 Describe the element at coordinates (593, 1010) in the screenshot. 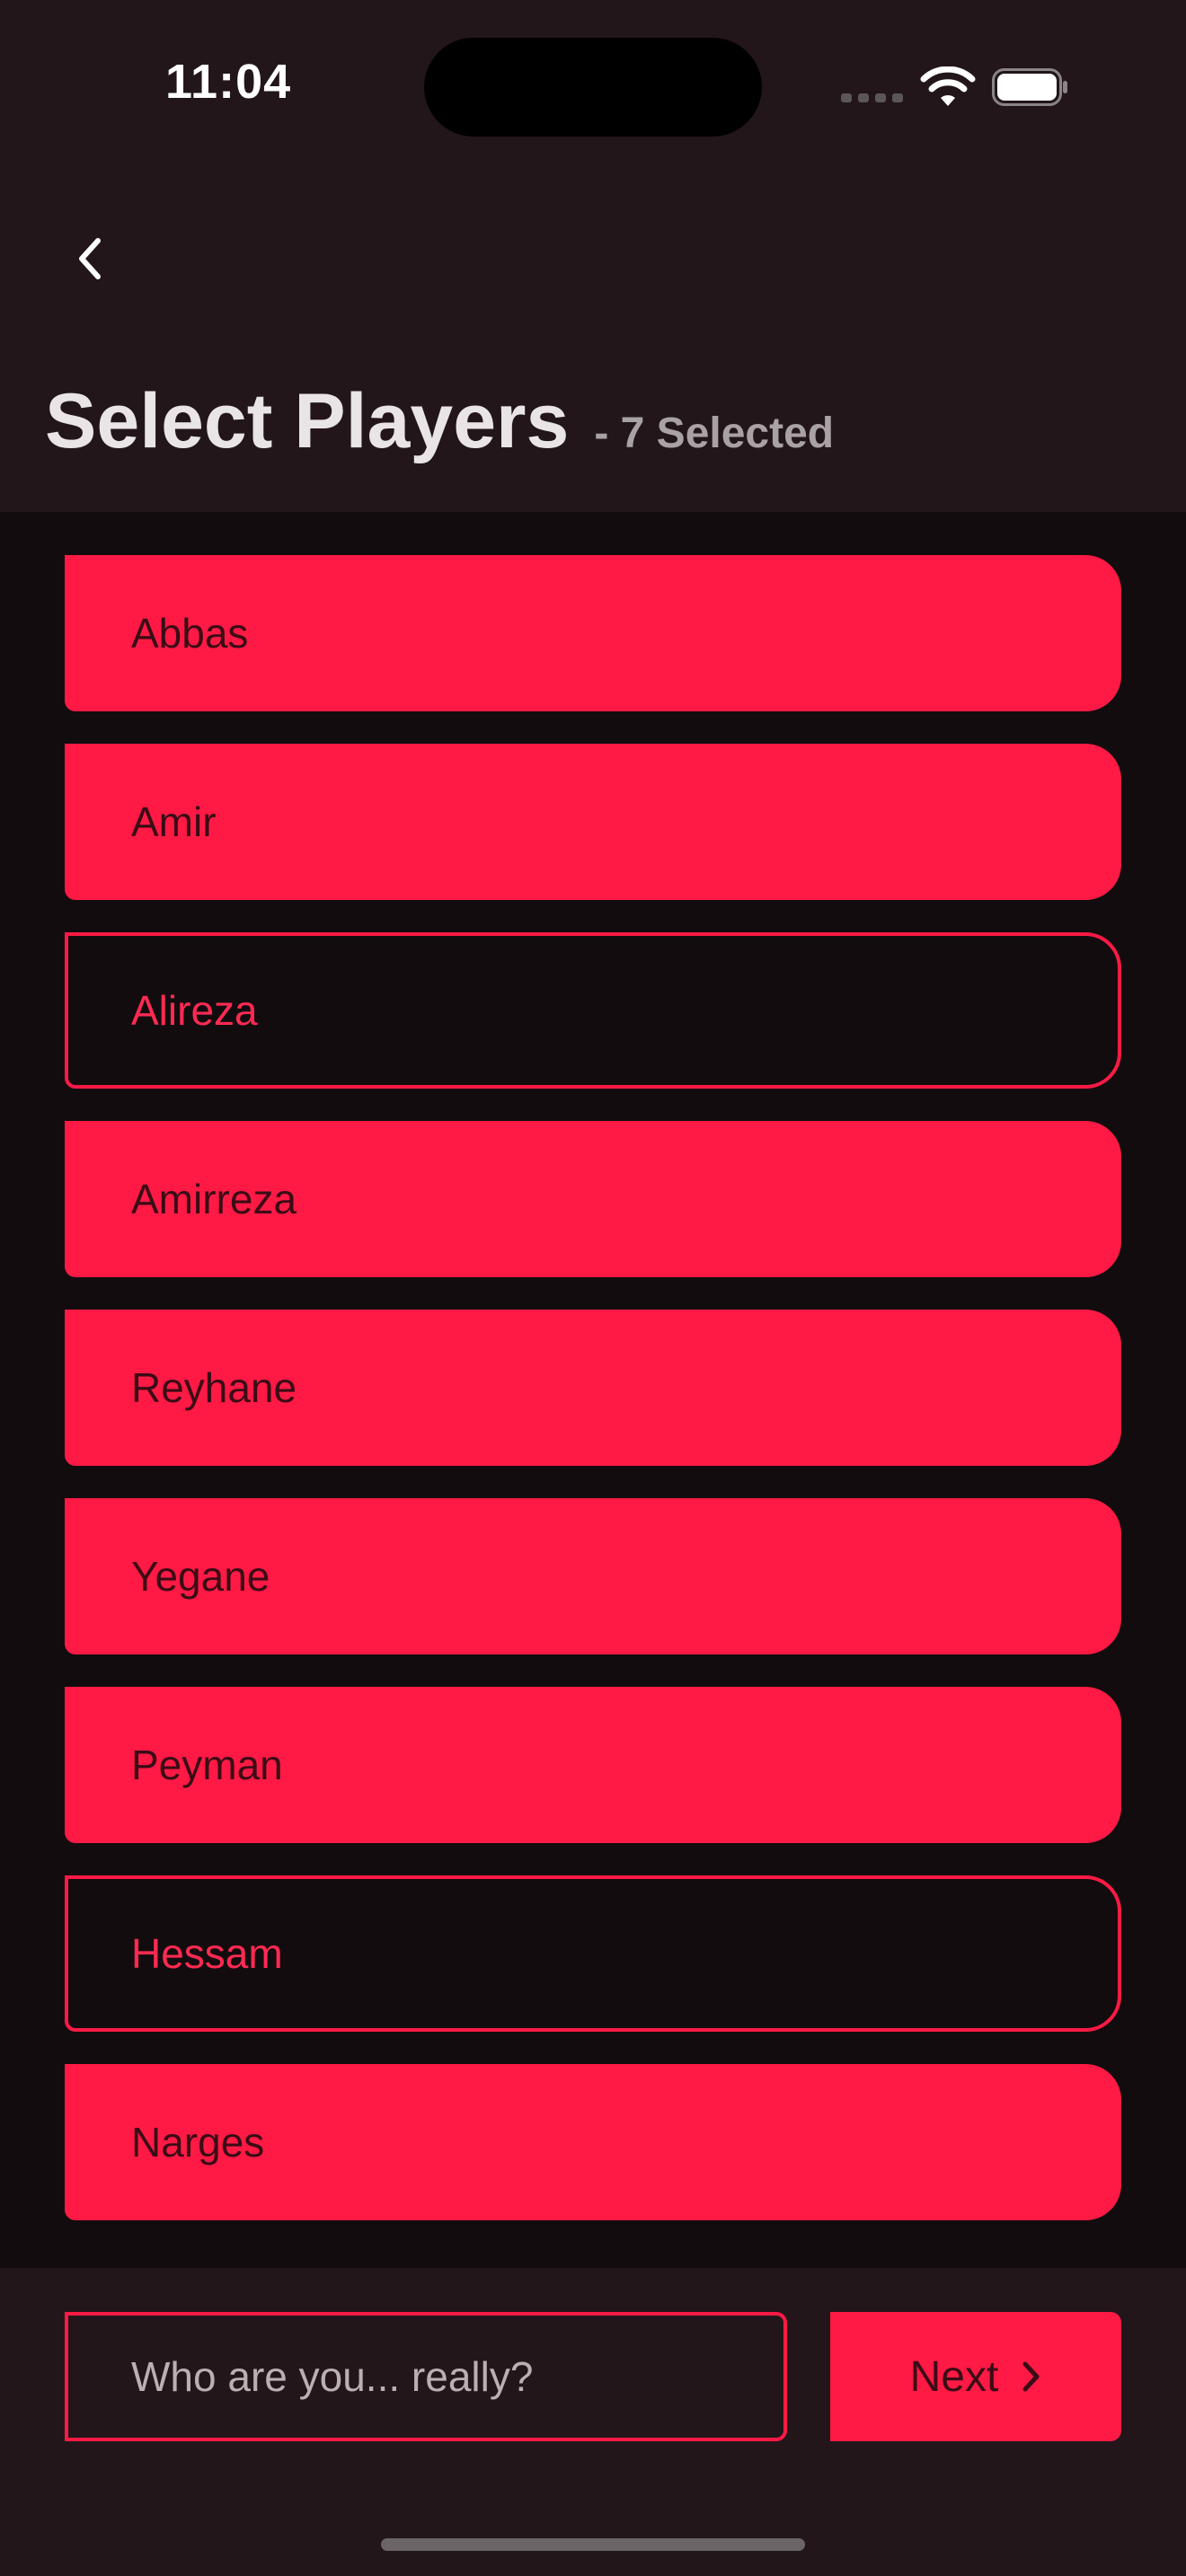

I see `player-item: Alireza` at that location.